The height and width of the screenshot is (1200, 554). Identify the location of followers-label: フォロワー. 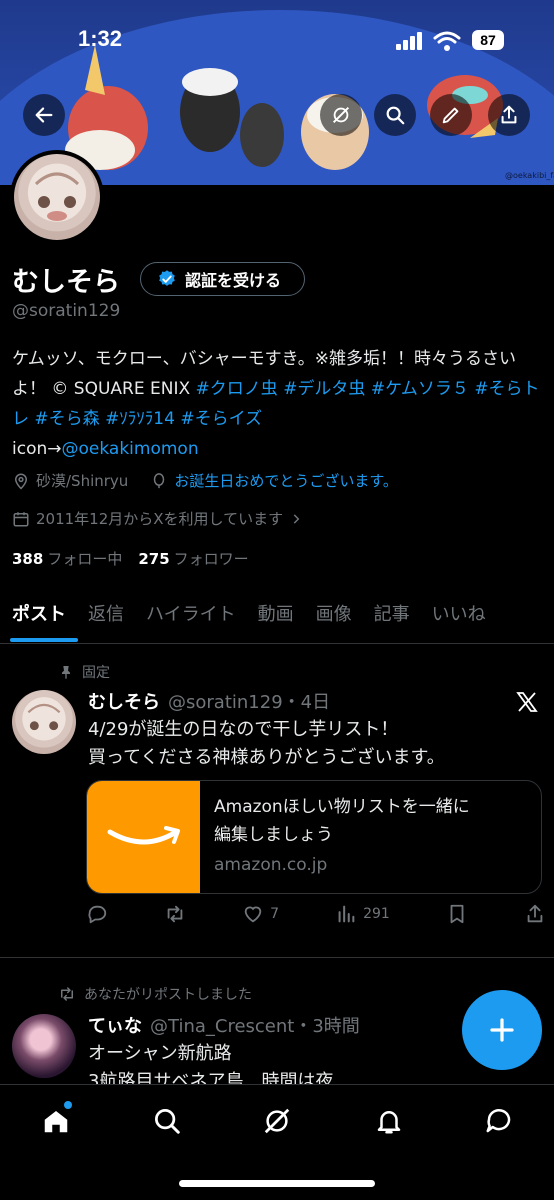
(211, 559).